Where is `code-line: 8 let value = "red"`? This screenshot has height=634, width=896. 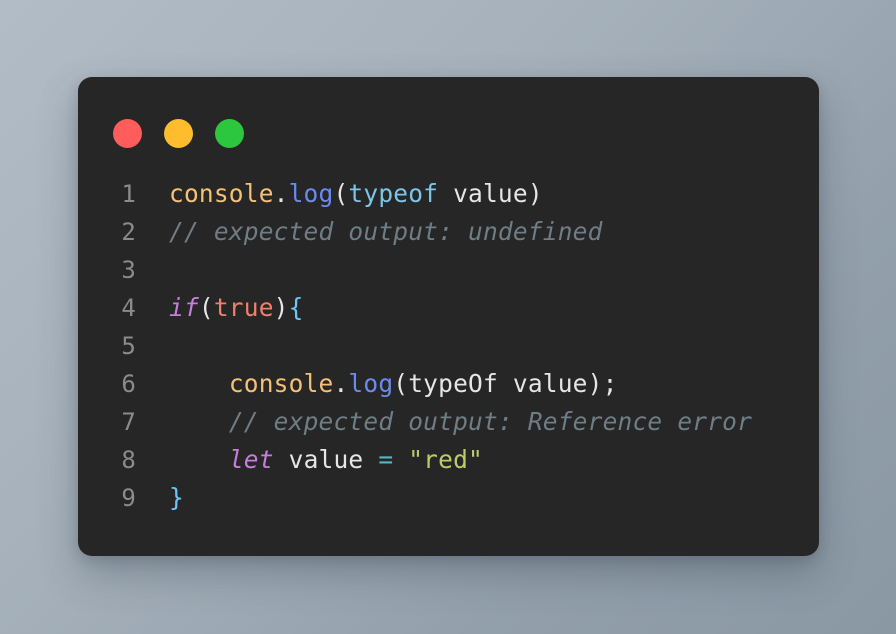 code-line: 8 let value = "red" is located at coordinates (448, 460).